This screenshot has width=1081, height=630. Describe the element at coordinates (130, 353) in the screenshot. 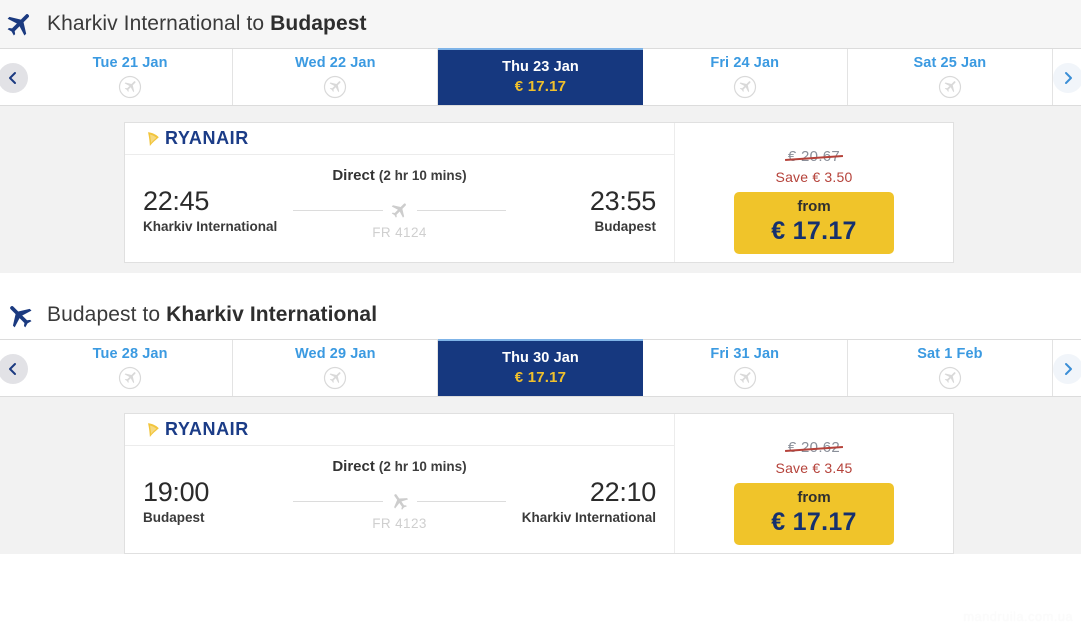

I see `date-tab-day: Tue 28 Jan` at that location.